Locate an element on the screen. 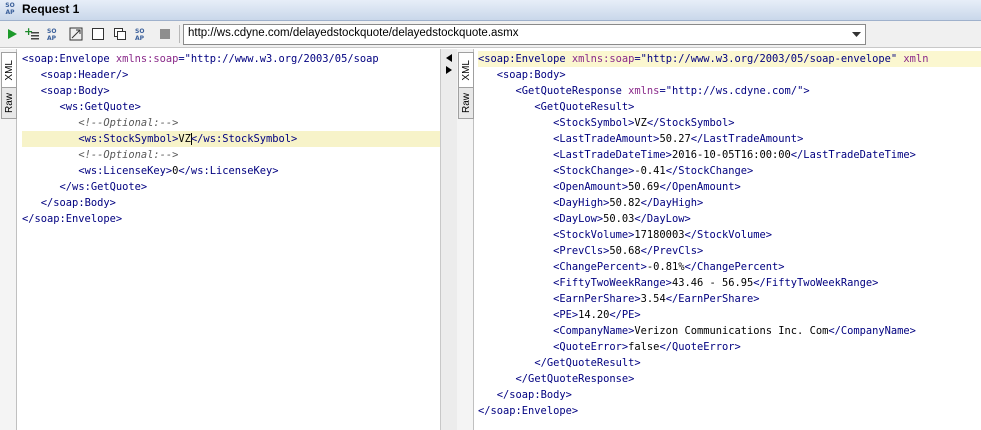 The image size is (981, 430). stop-icon is located at coordinates (165, 34).